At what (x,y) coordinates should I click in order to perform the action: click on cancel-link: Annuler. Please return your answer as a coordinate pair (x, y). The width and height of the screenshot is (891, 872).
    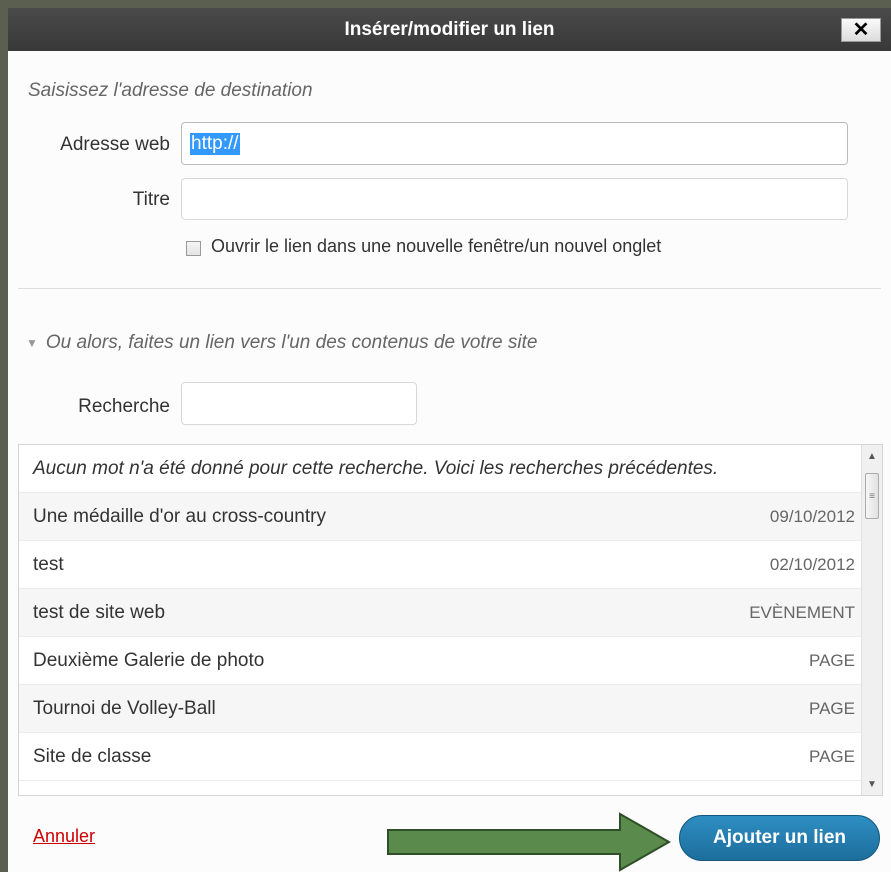
    Looking at the image, I should click on (64, 836).